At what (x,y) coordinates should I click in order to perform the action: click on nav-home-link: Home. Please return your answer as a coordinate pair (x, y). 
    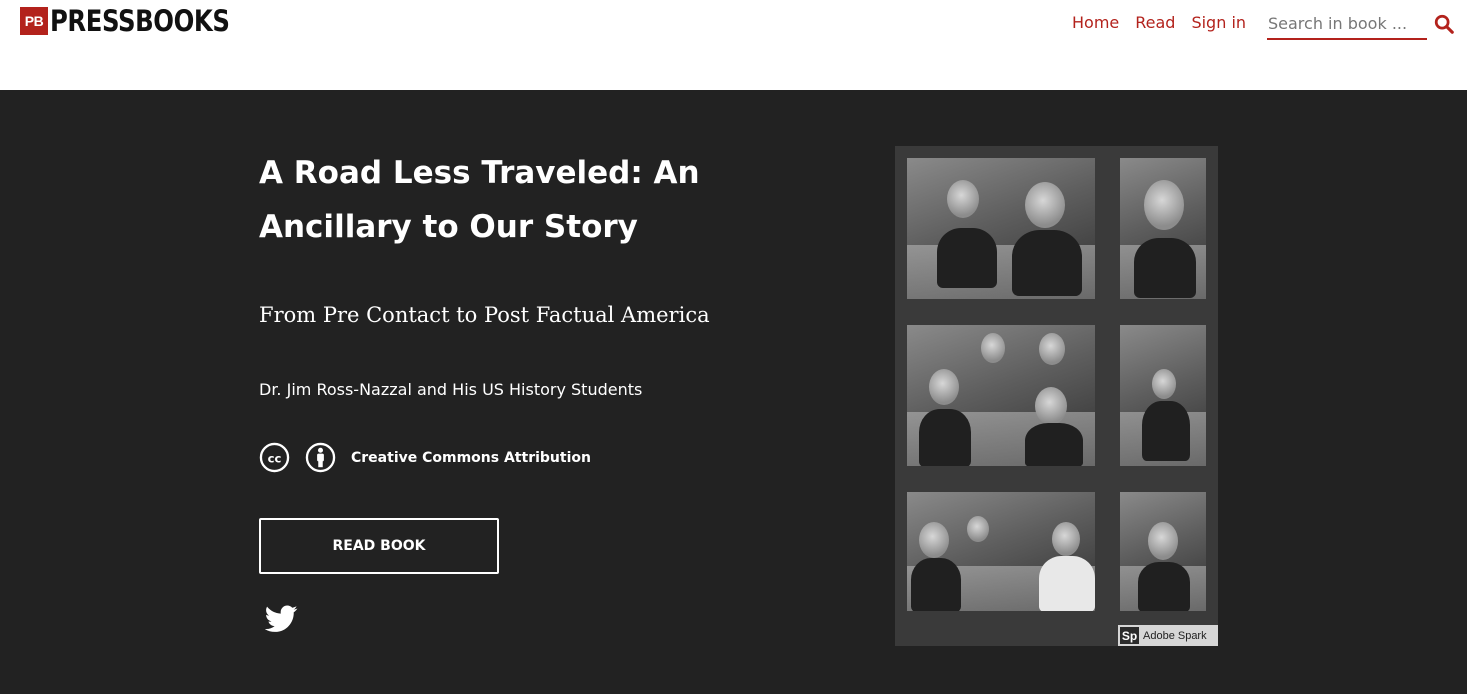
    Looking at the image, I should click on (1095, 23).